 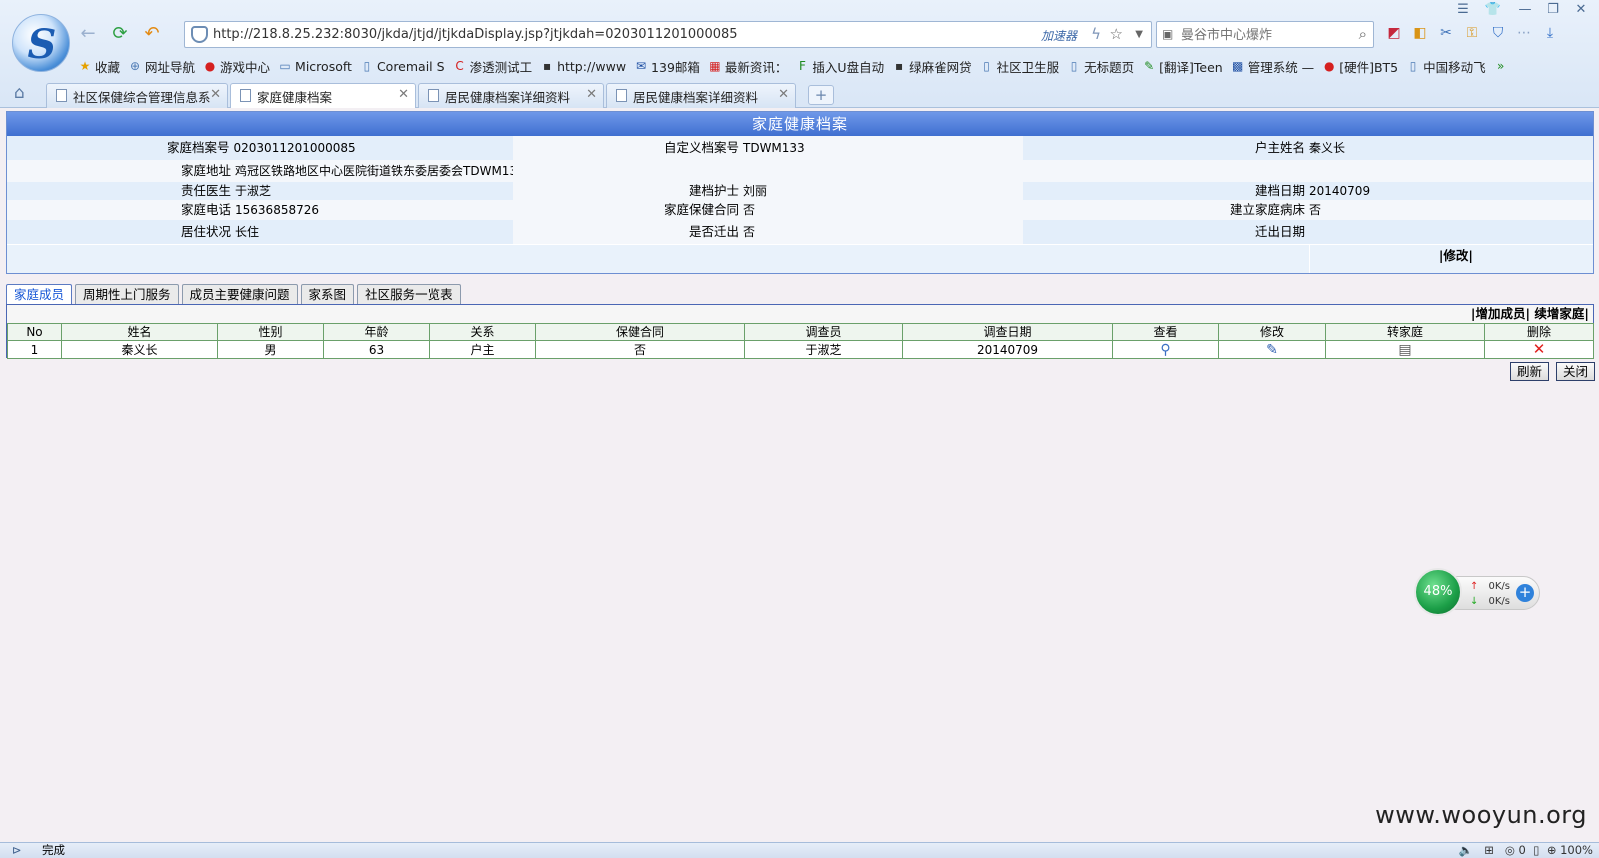 I want to click on bookmark-item: C 渗透测试工, so click(x=492, y=66).